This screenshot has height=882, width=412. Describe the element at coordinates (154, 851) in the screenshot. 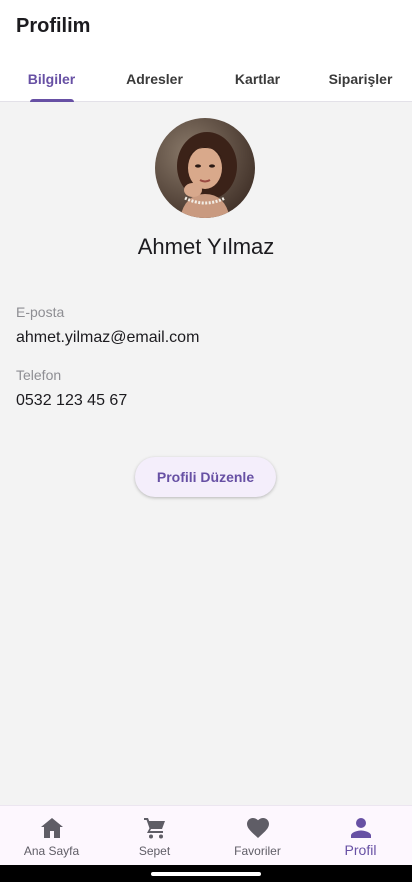

I see `nav-label-cart: Sepet` at that location.